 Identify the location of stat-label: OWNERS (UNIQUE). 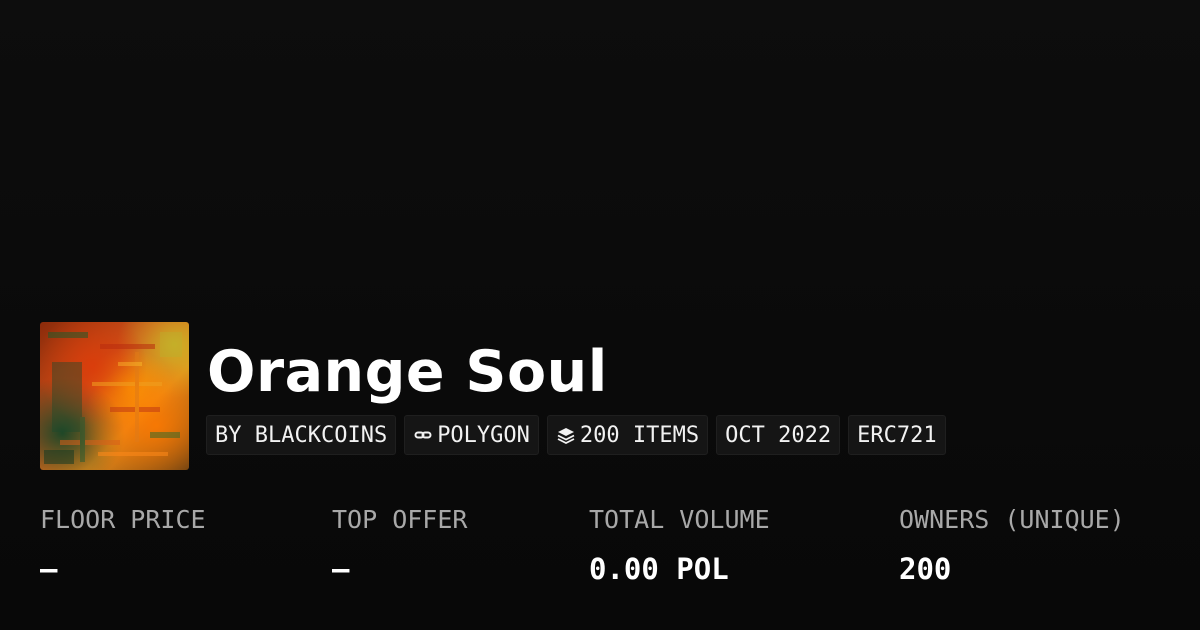
(1012, 519).